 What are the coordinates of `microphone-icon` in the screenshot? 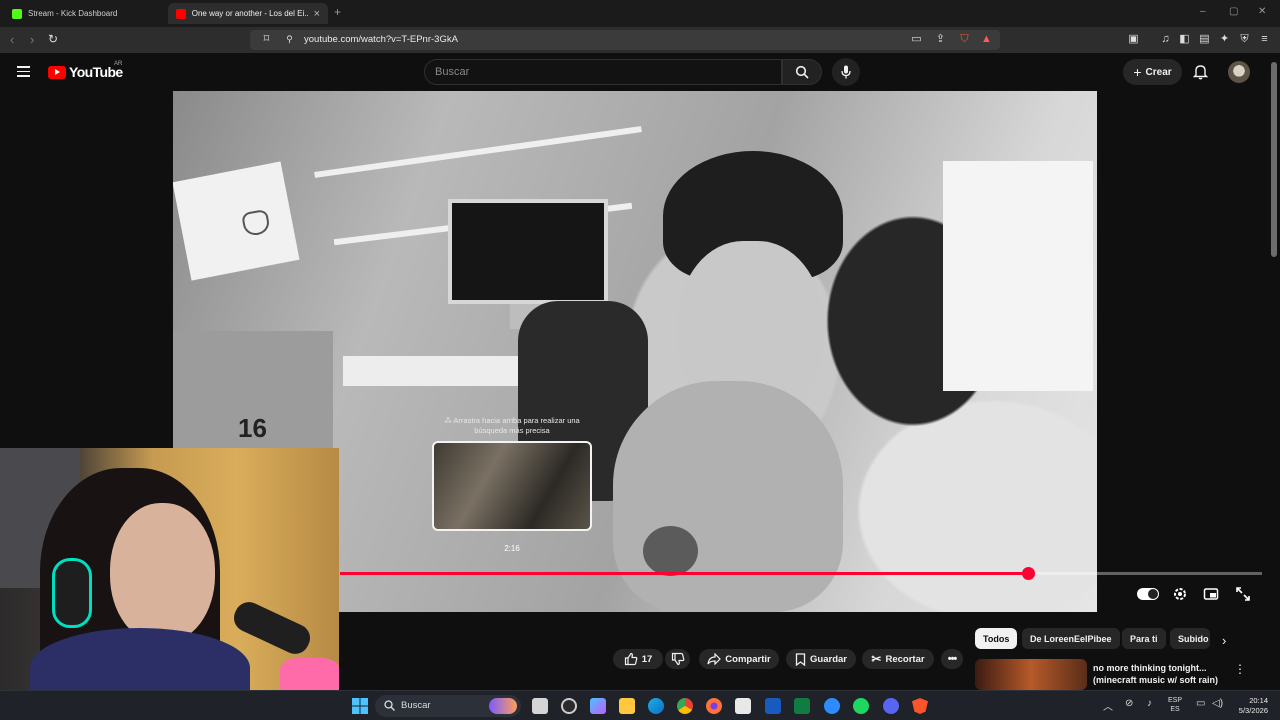 It's located at (846, 72).